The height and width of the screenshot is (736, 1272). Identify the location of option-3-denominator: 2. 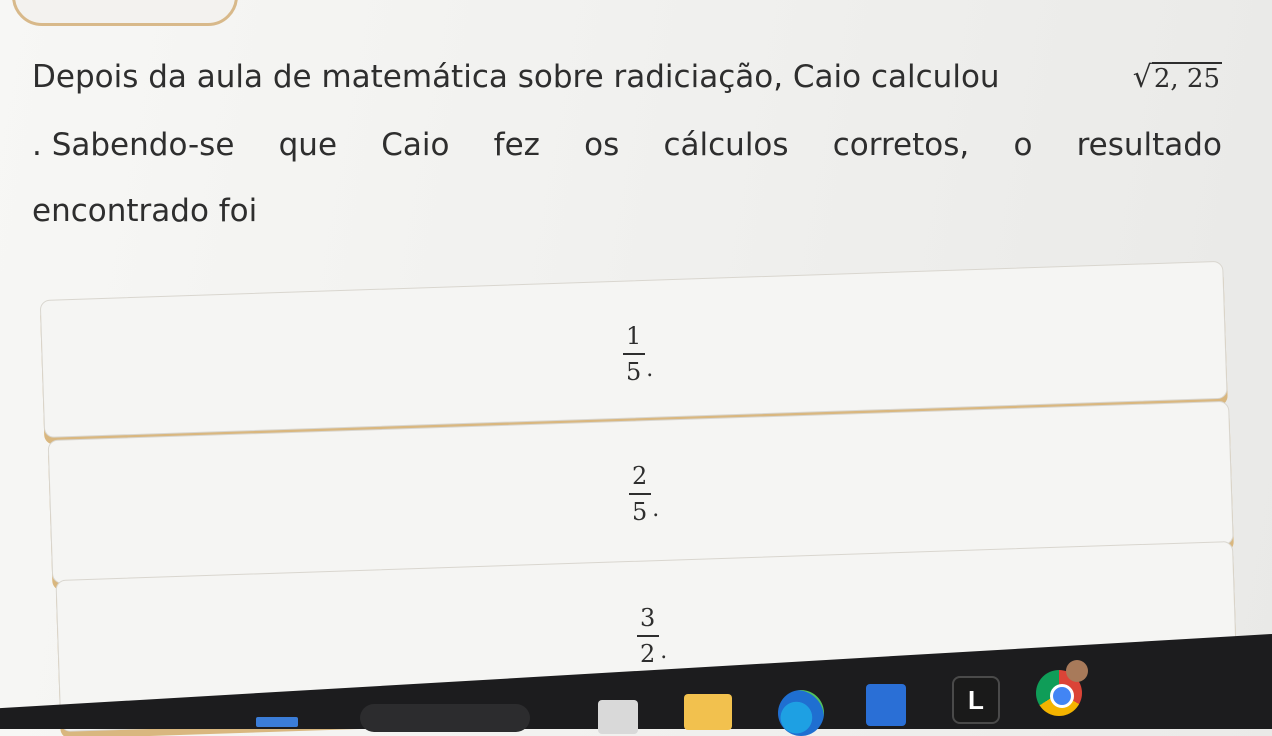
(648, 654).